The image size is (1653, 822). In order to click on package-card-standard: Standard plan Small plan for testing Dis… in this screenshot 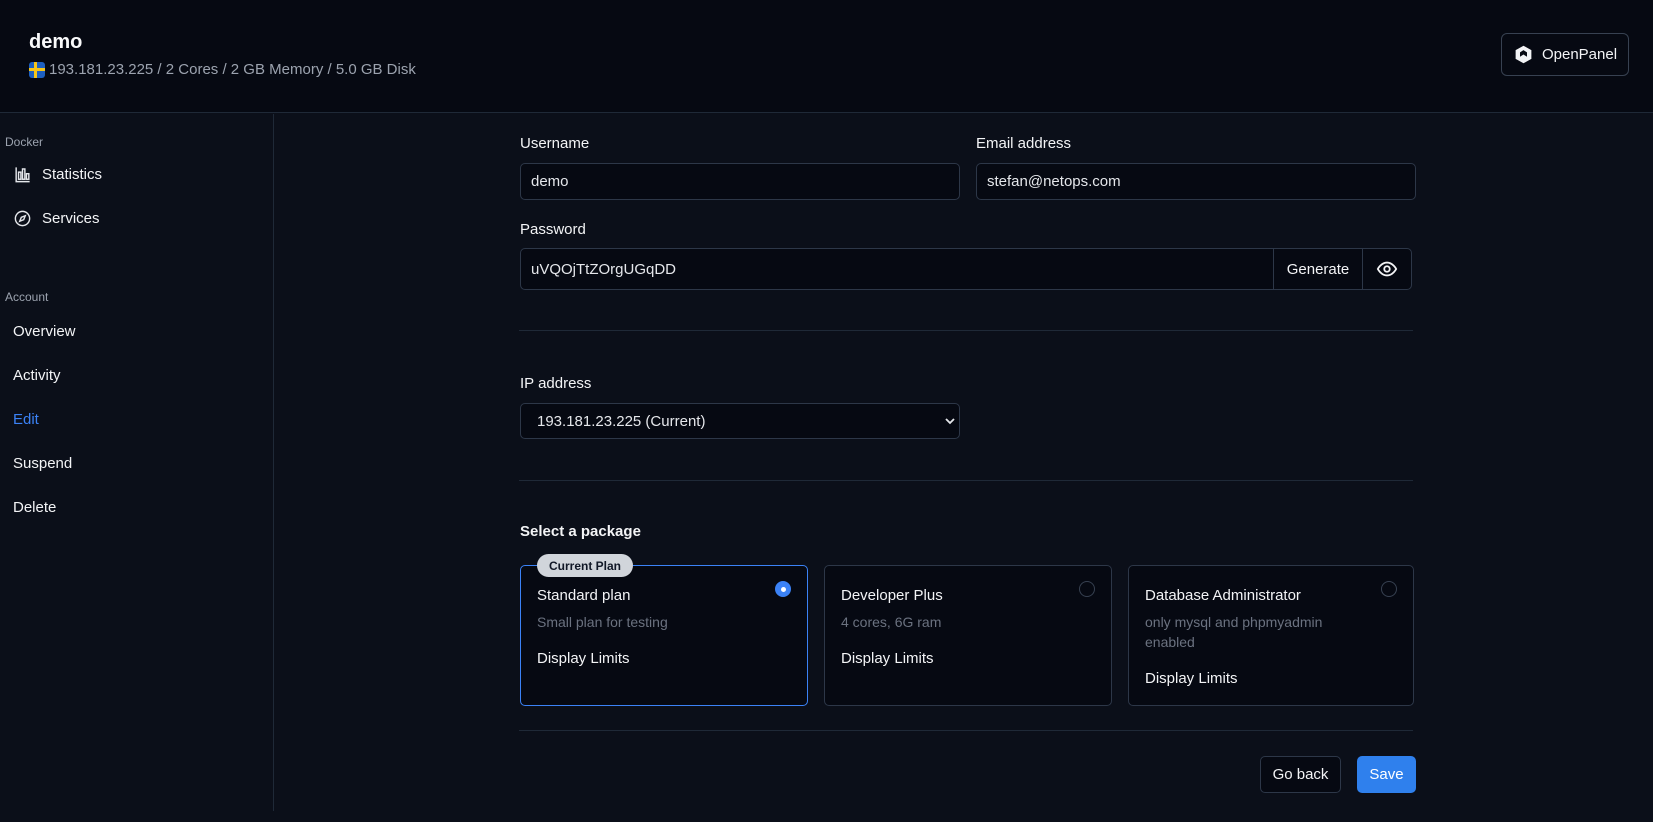, I will do `click(664, 635)`.